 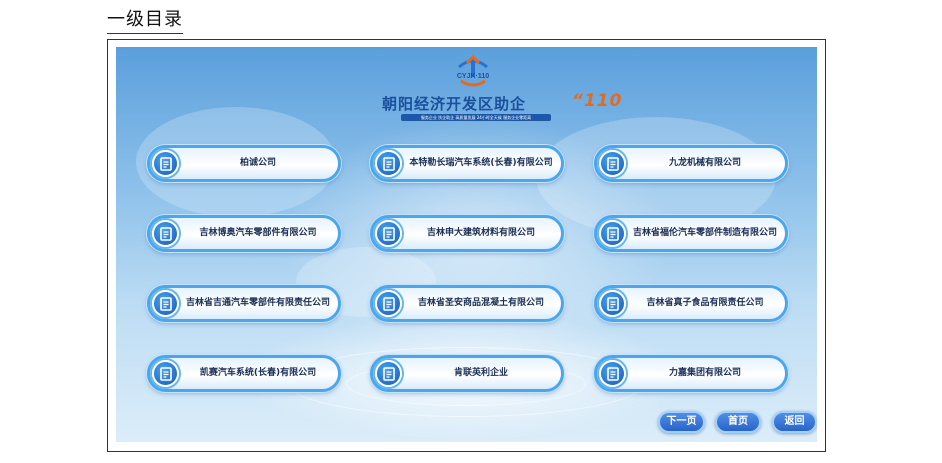 What do you see at coordinates (258, 233) in the screenshot?
I see `company-label: 吉林博奥汽车零部件有限公司` at bounding box center [258, 233].